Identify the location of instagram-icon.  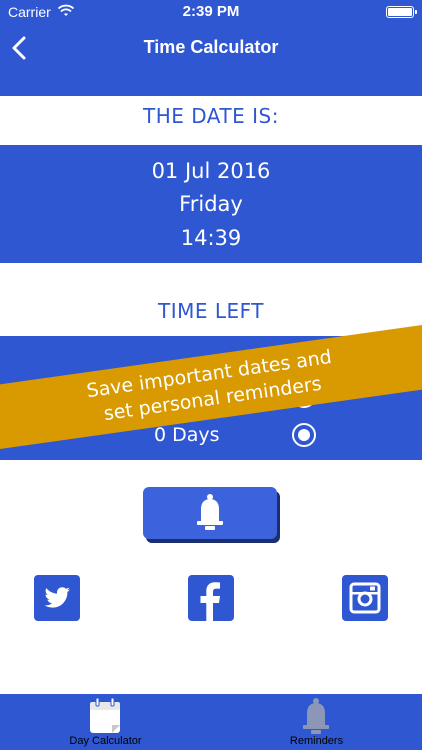
(365, 598).